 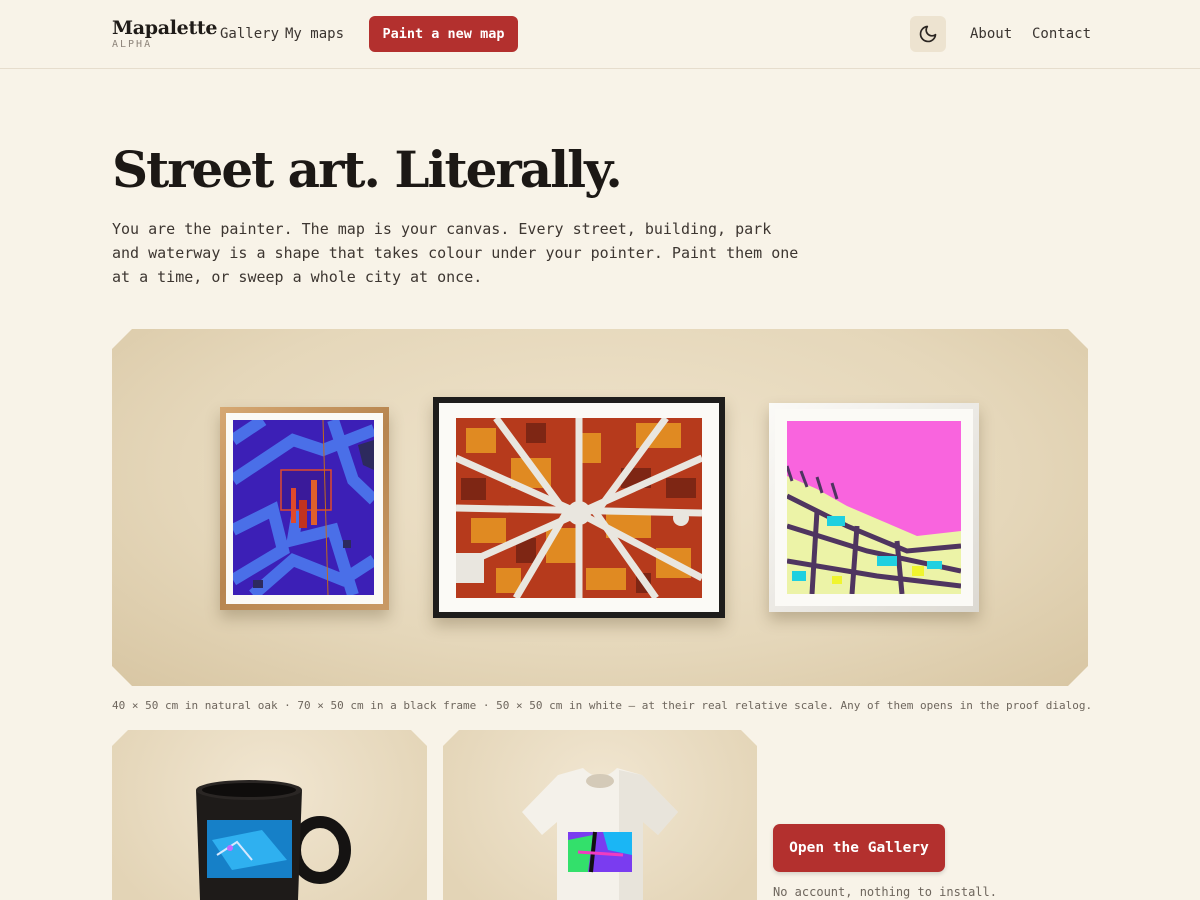 I want to click on mug-product-card, so click(x=269, y=815).